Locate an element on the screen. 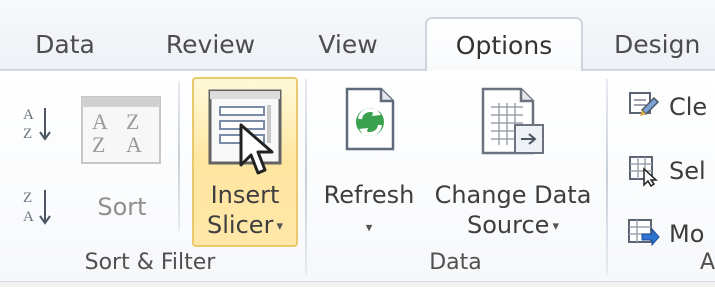 Image resolution: width=715 pixels, height=287 pixels. tab-label: Review is located at coordinates (210, 44).